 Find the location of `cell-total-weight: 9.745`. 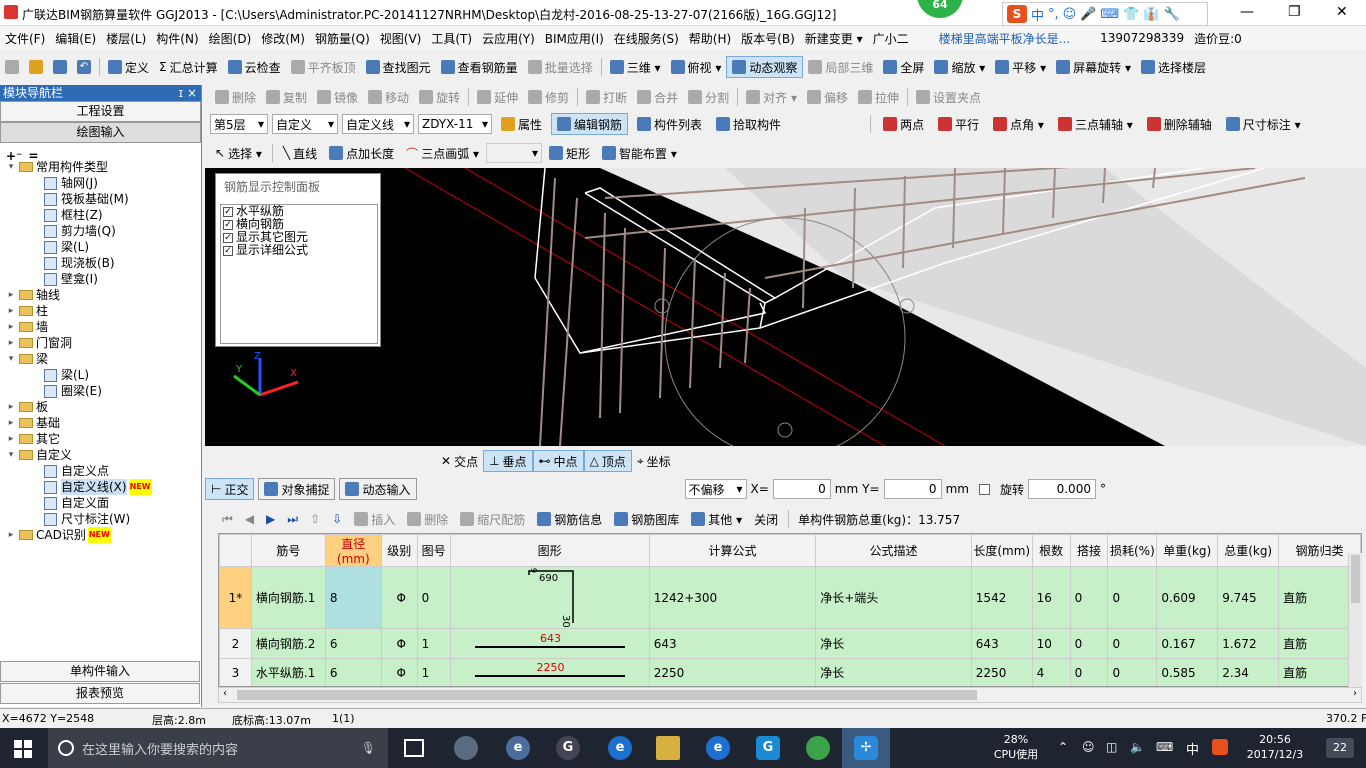

cell-total-weight: 9.745 is located at coordinates (1248, 597).